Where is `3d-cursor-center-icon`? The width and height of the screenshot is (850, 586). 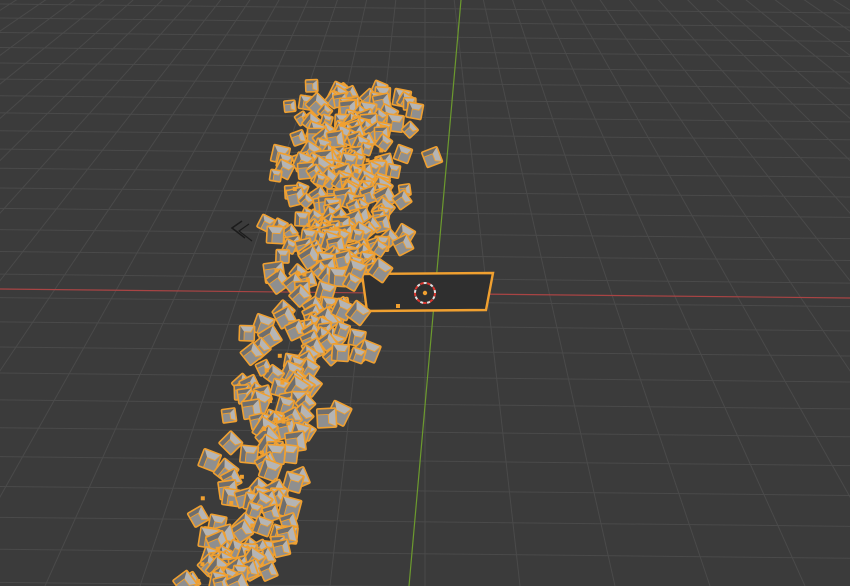
3d-cursor-center-icon is located at coordinates (425, 293).